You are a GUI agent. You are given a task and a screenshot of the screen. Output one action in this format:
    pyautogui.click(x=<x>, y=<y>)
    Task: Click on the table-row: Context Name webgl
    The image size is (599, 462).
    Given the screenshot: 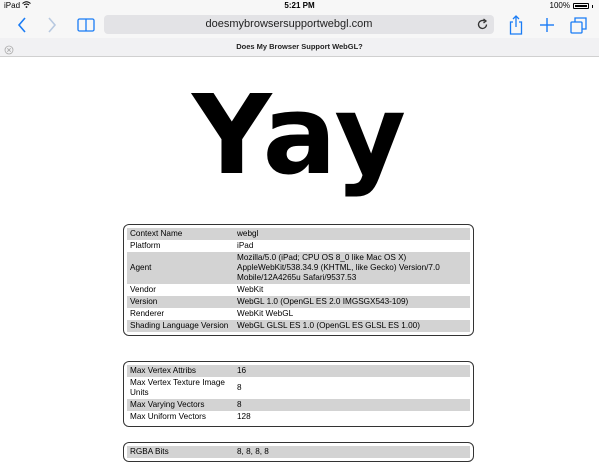 What is the action you would take?
    pyautogui.click(x=298, y=234)
    